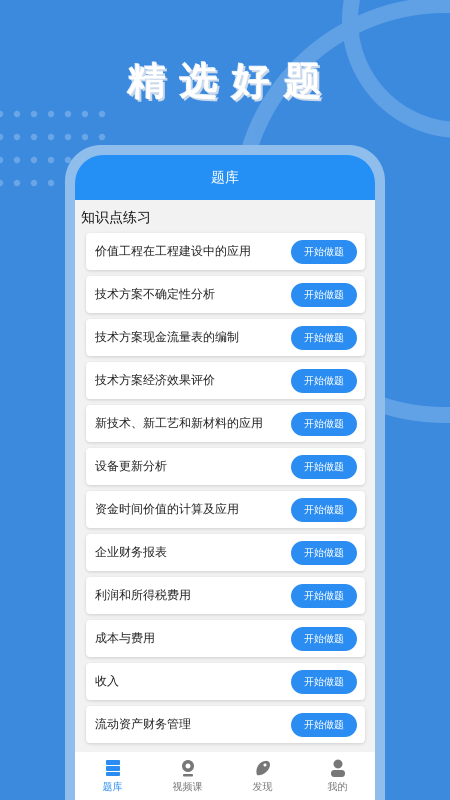 Image resolution: width=450 pixels, height=800 pixels. What do you see at coordinates (262, 776) in the screenshot?
I see `nav-tab: 发现` at bounding box center [262, 776].